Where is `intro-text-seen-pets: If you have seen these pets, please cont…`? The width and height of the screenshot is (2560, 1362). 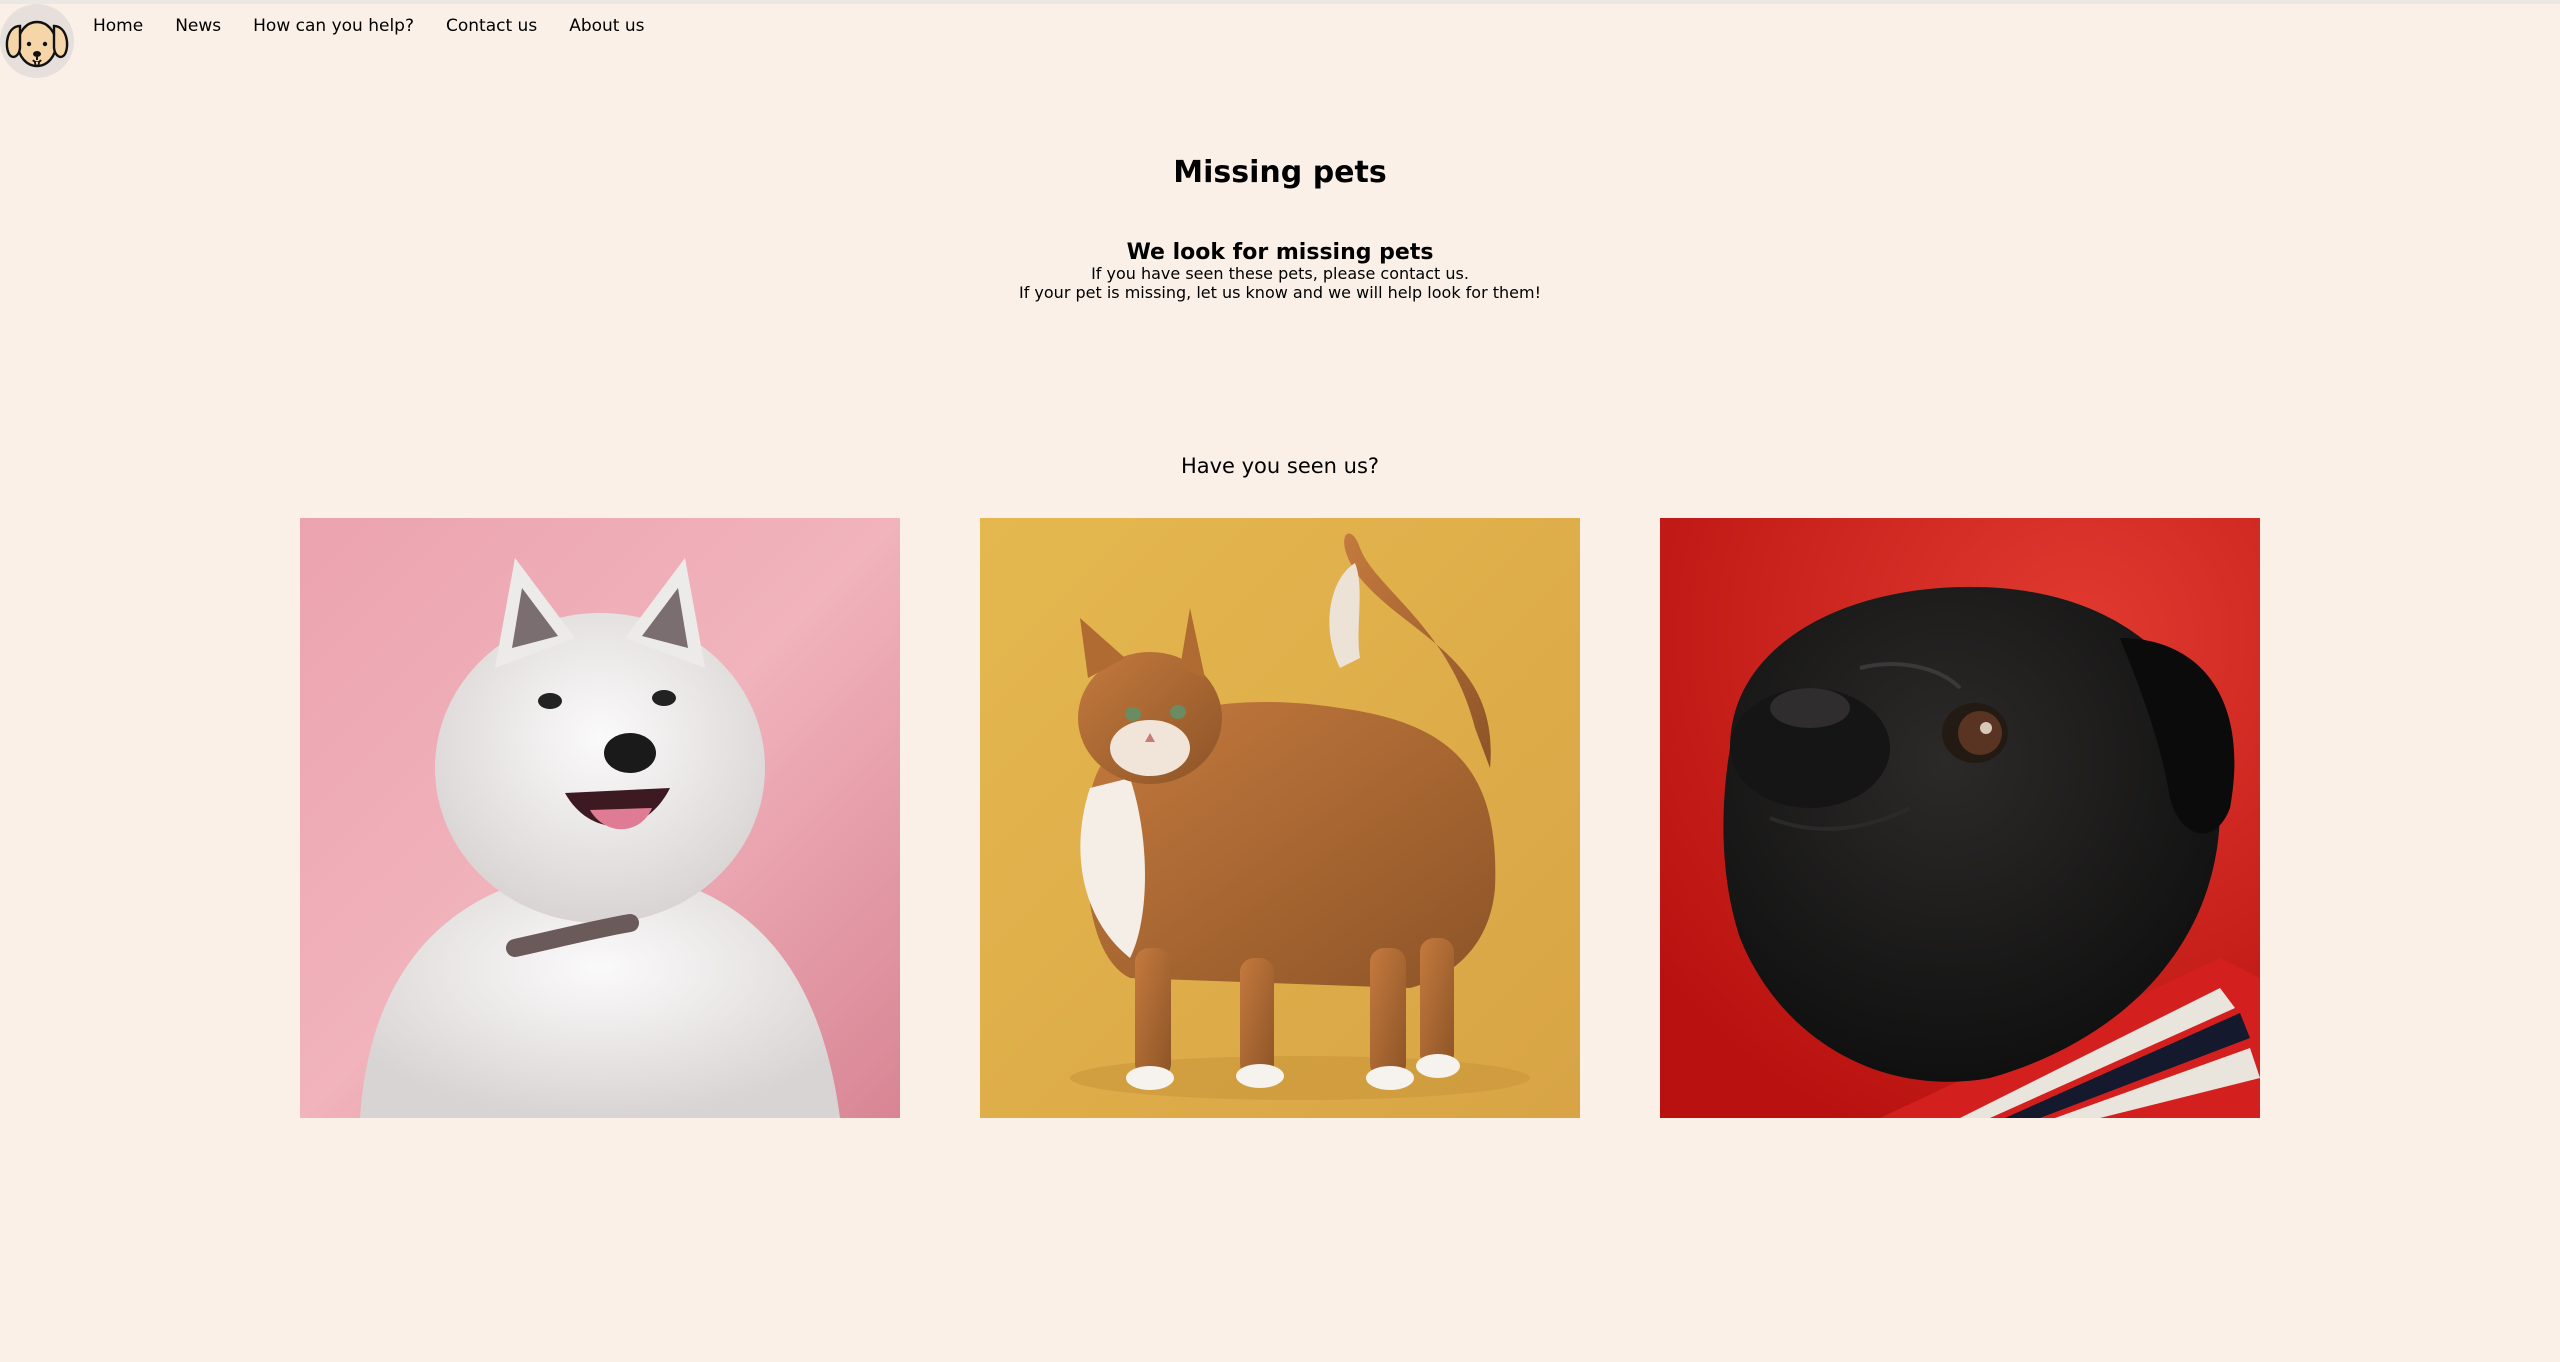
intro-text-seen-pets: If you have seen these pets, please cont… is located at coordinates (1280, 273).